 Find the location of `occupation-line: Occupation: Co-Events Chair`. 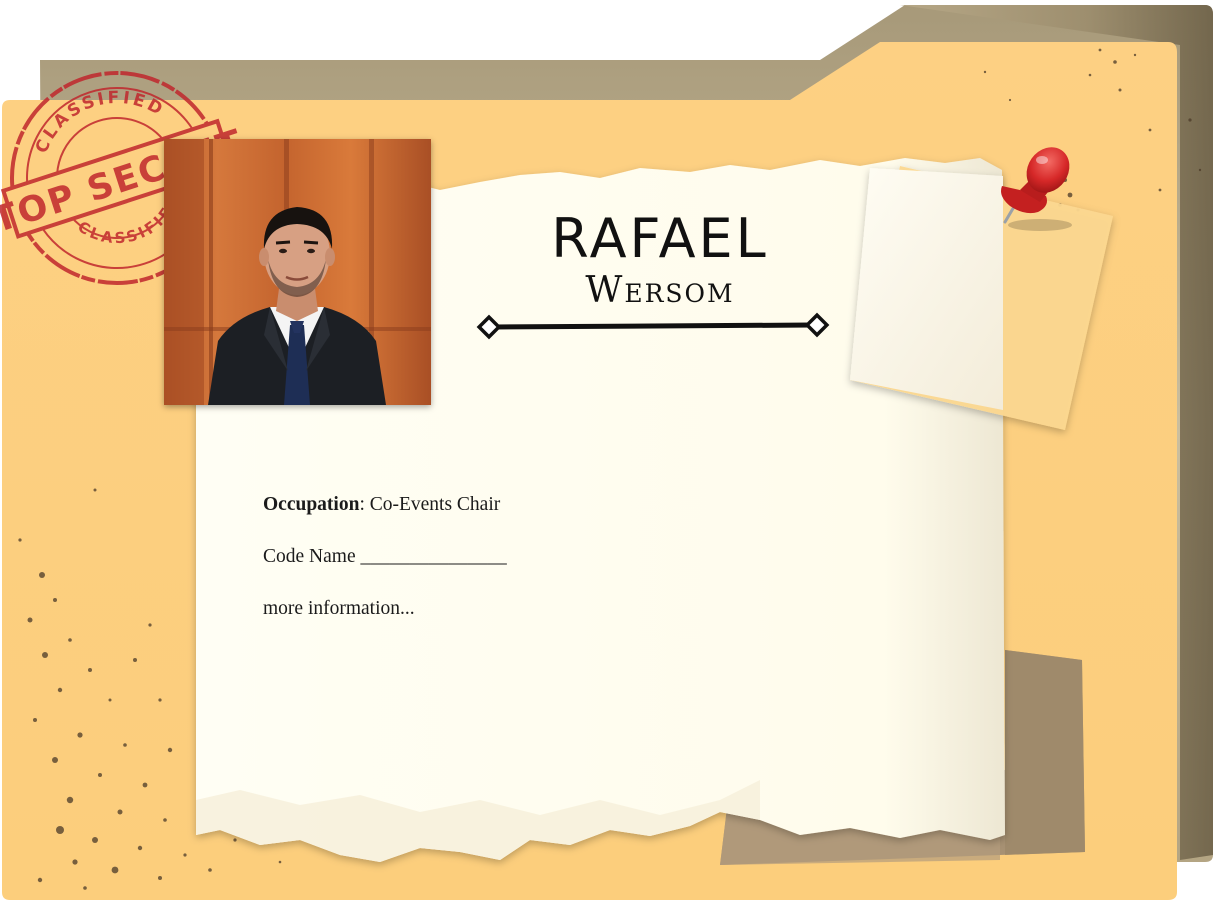

occupation-line: Occupation: Co-Events Chair is located at coordinates (381, 505).